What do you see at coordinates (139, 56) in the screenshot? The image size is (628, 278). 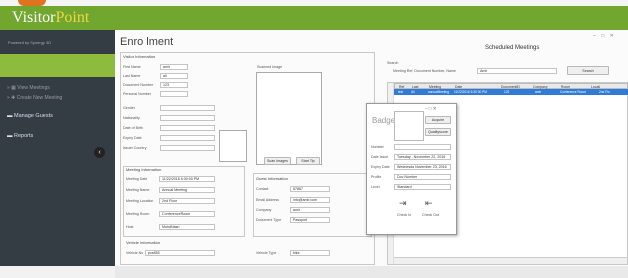 I see `visitor-section-label: Visitor Information` at bounding box center [139, 56].